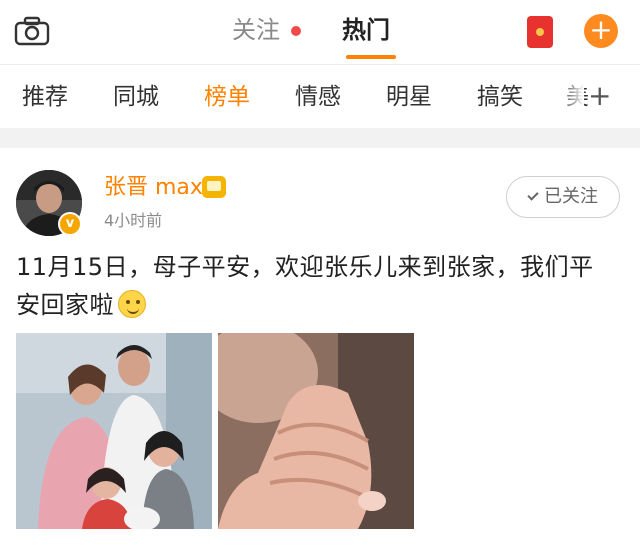 This screenshot has height=552, width=640. What do you see at coordinates (136, 97) in the screenshot?
I see `channel-local: 同城` at bounding box center [136, 97].